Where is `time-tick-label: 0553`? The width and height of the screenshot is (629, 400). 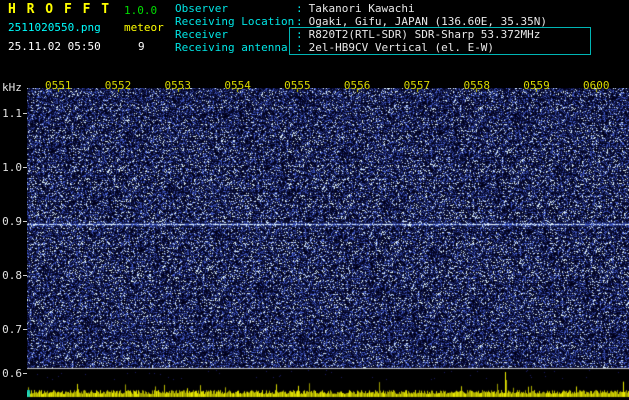
time-tick-label: 0553 is located at coordinates (178, 85).